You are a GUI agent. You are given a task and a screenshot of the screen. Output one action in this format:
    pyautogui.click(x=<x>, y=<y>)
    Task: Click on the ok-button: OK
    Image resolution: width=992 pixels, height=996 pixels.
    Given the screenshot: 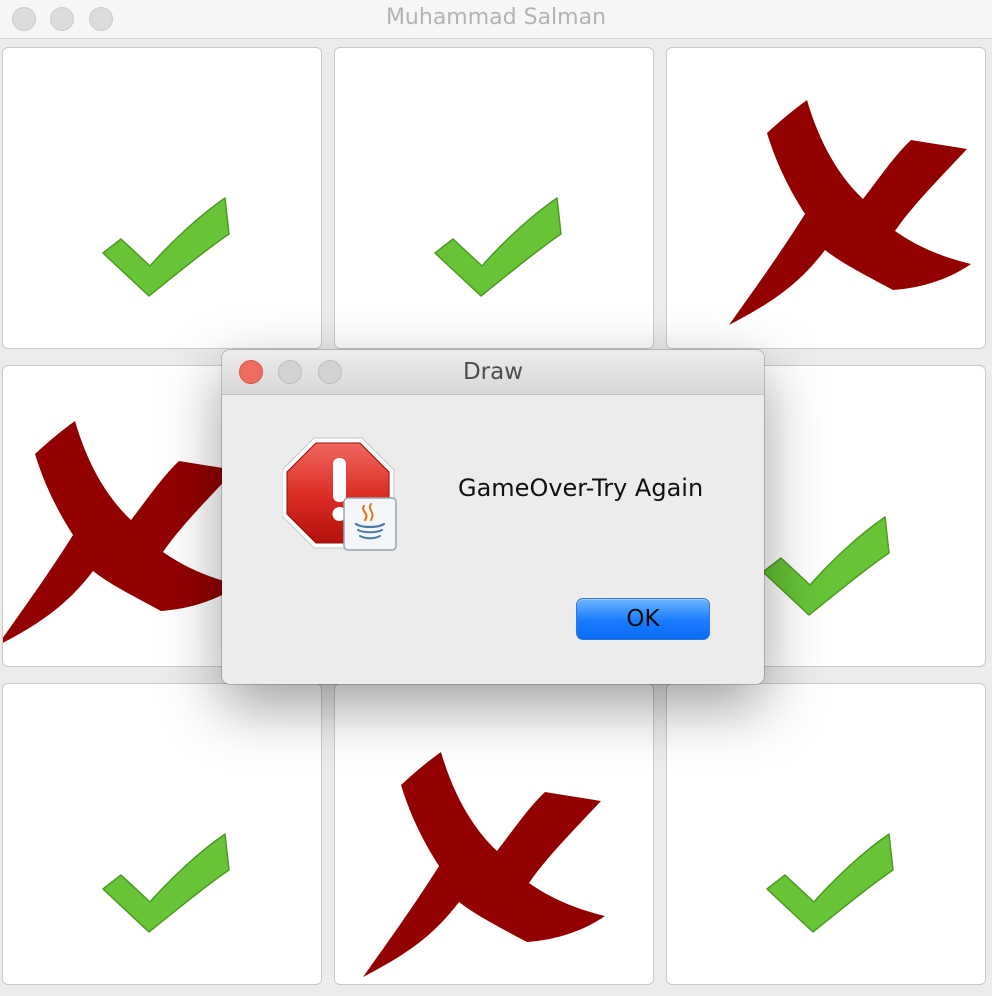 What is the action you would take?
    pyautogui.click(x=643, y=619)
    